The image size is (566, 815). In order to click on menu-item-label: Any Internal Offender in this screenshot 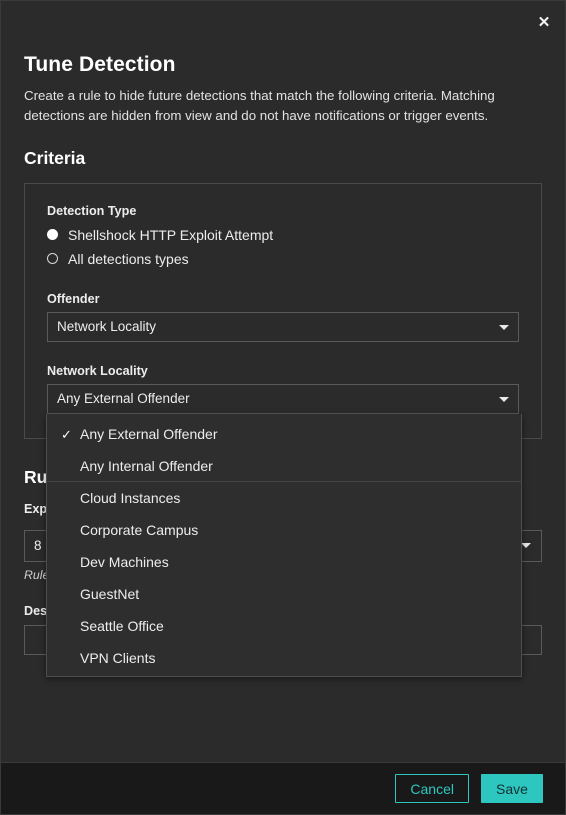, I will do `click(146, 465)`.